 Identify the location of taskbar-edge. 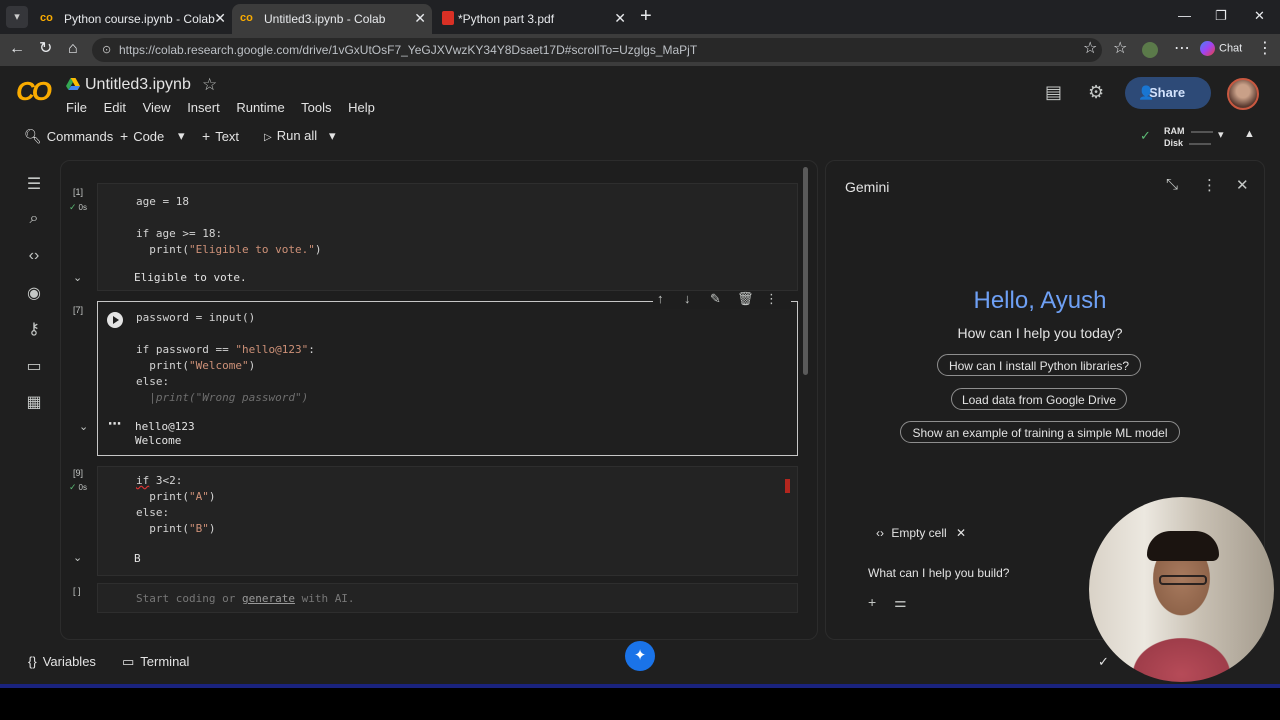
(640, 686).